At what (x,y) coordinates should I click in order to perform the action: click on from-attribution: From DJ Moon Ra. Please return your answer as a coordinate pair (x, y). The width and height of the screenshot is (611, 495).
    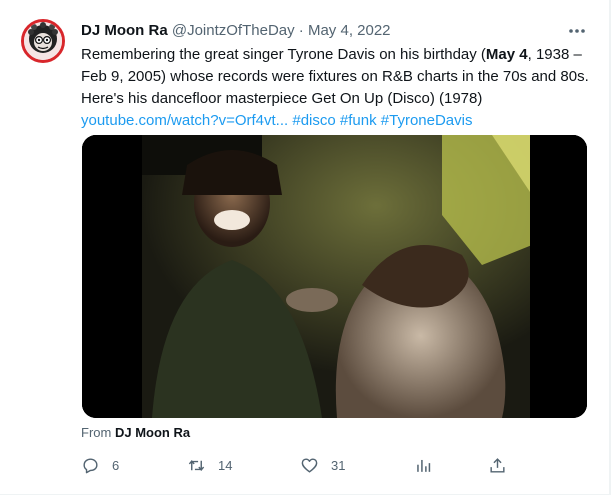
    Looking at the image, I should click on (135, 433).